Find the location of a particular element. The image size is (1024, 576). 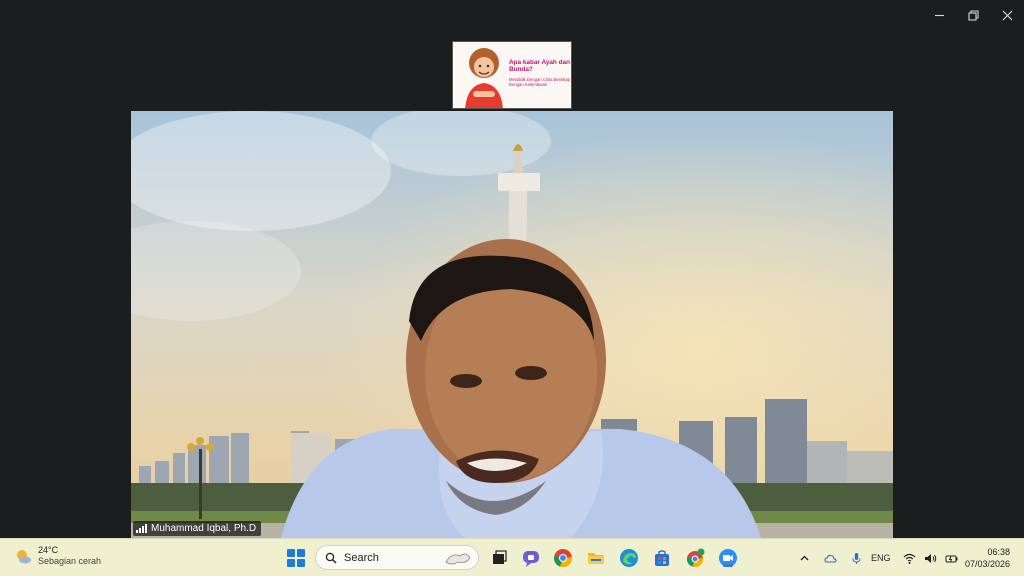

system-tray is located at coordinates (830, 557).